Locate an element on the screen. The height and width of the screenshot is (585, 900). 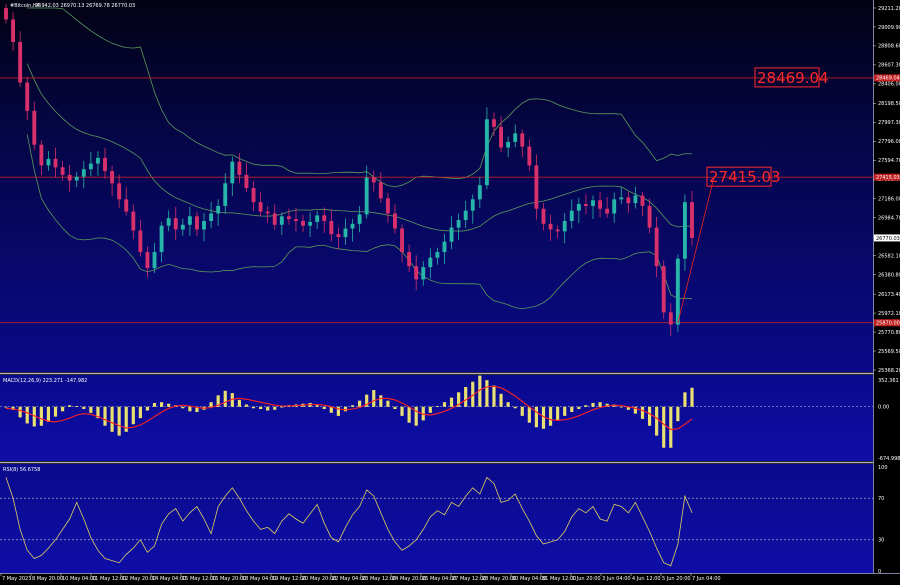
rsi-tick-label: 30 is located at coordinates (881, 541).